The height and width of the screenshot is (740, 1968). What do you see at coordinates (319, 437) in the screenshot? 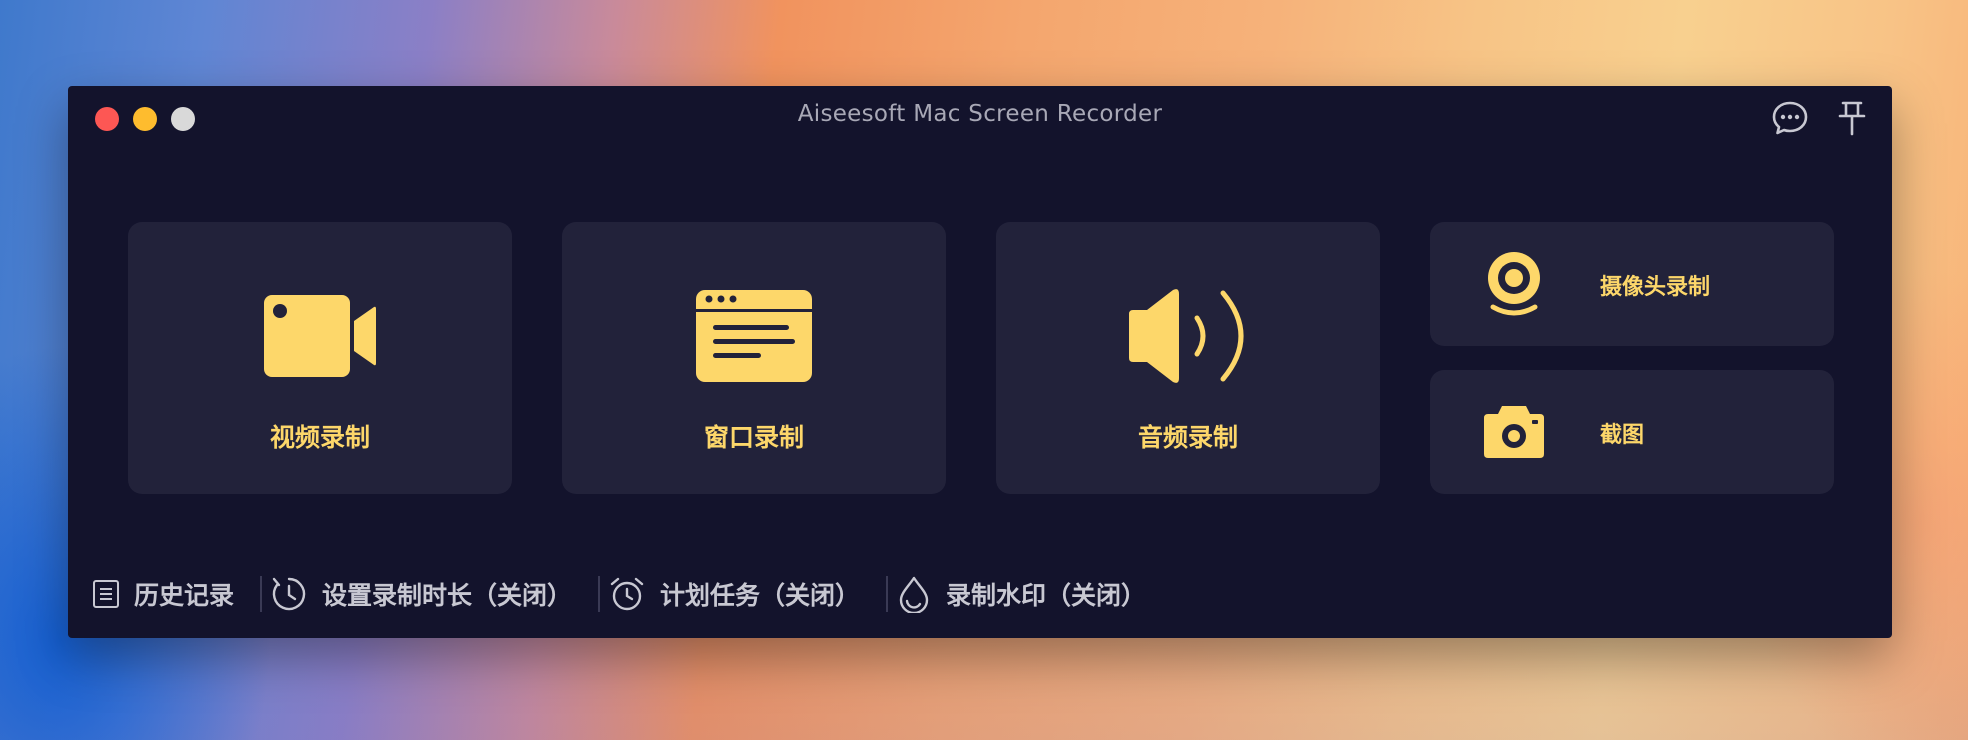
I see `video-recorder-label: 视频录制` at bounding box center [319, 437].